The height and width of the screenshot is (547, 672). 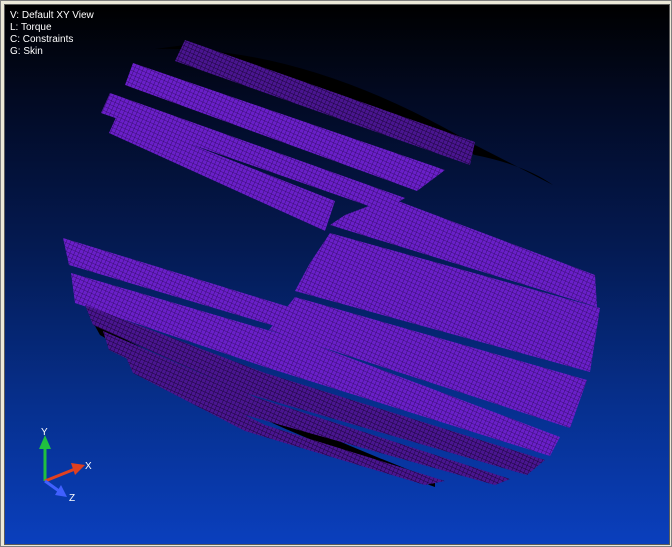 I want to click on axis-triad-icon: Y X Z, so click(x=65, y=465).